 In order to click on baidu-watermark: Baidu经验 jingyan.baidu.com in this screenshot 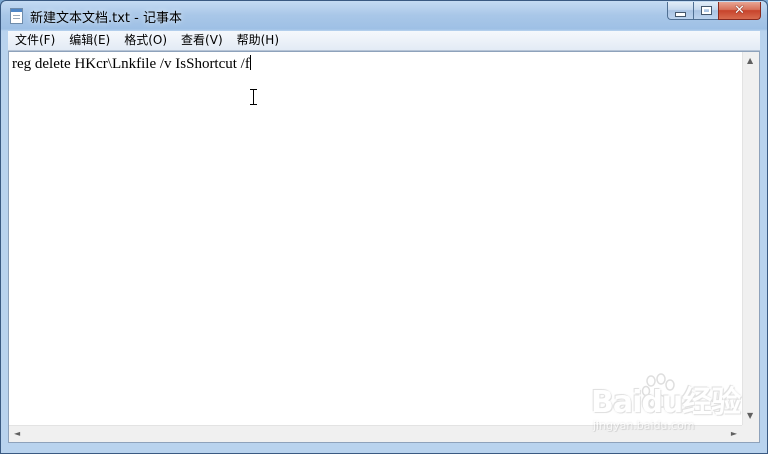, I will do `click(664, 402)`.